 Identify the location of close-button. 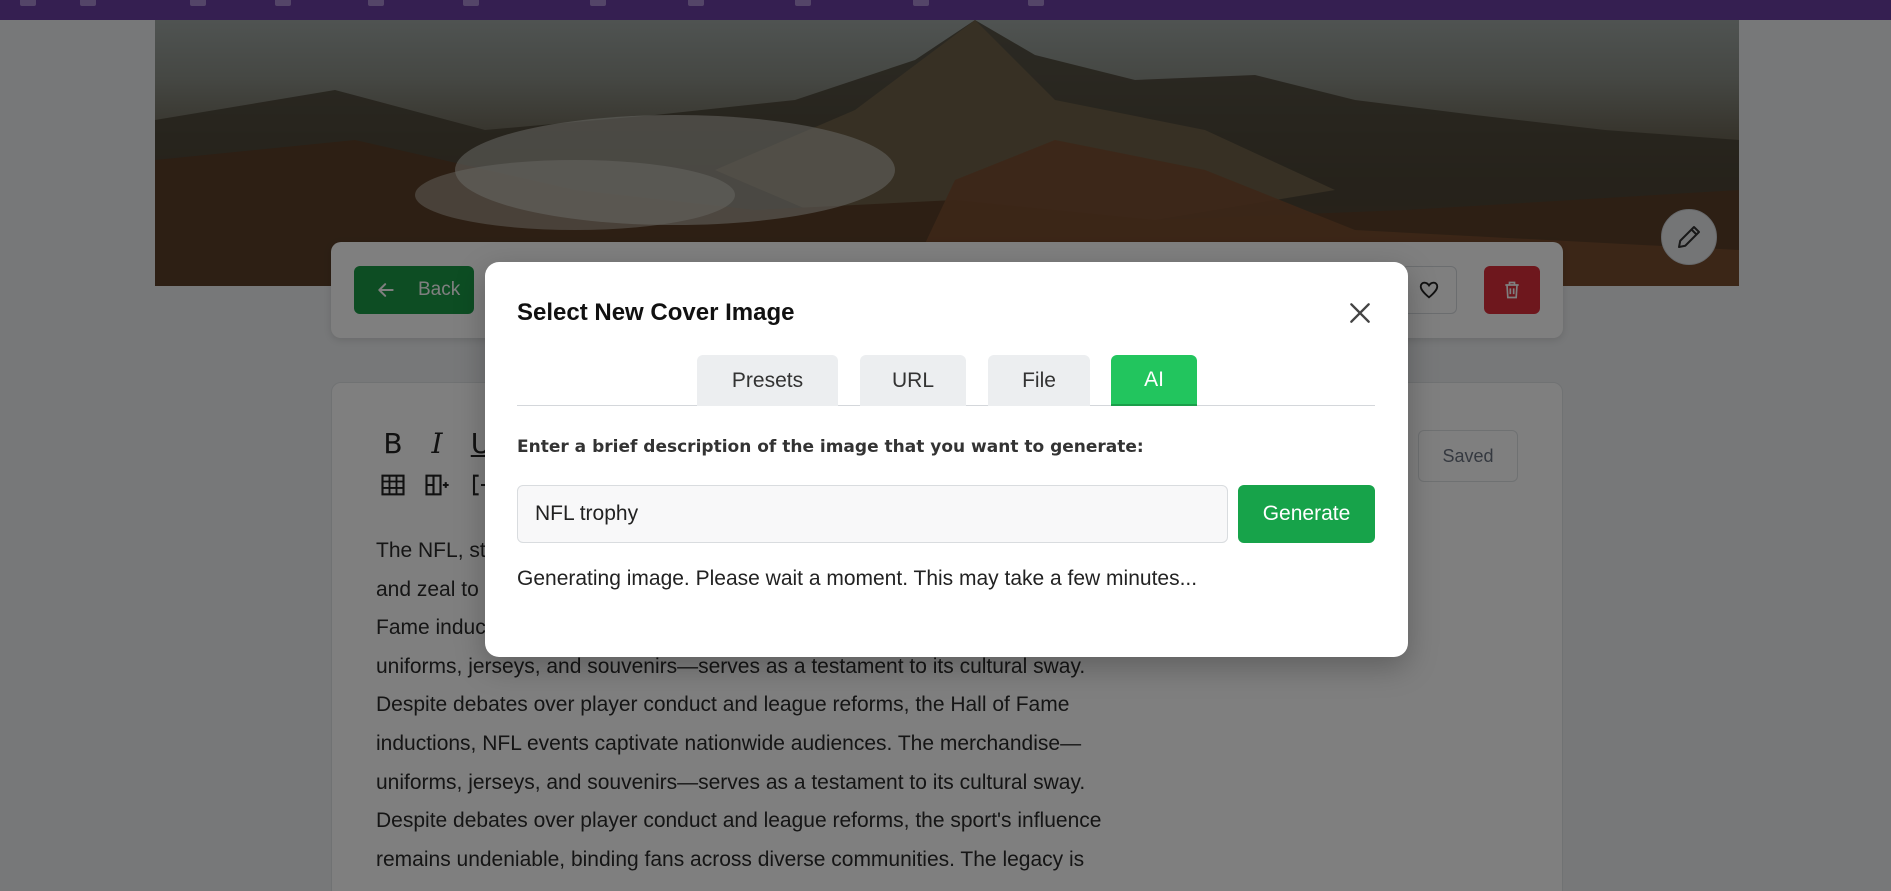
(1360, 313).